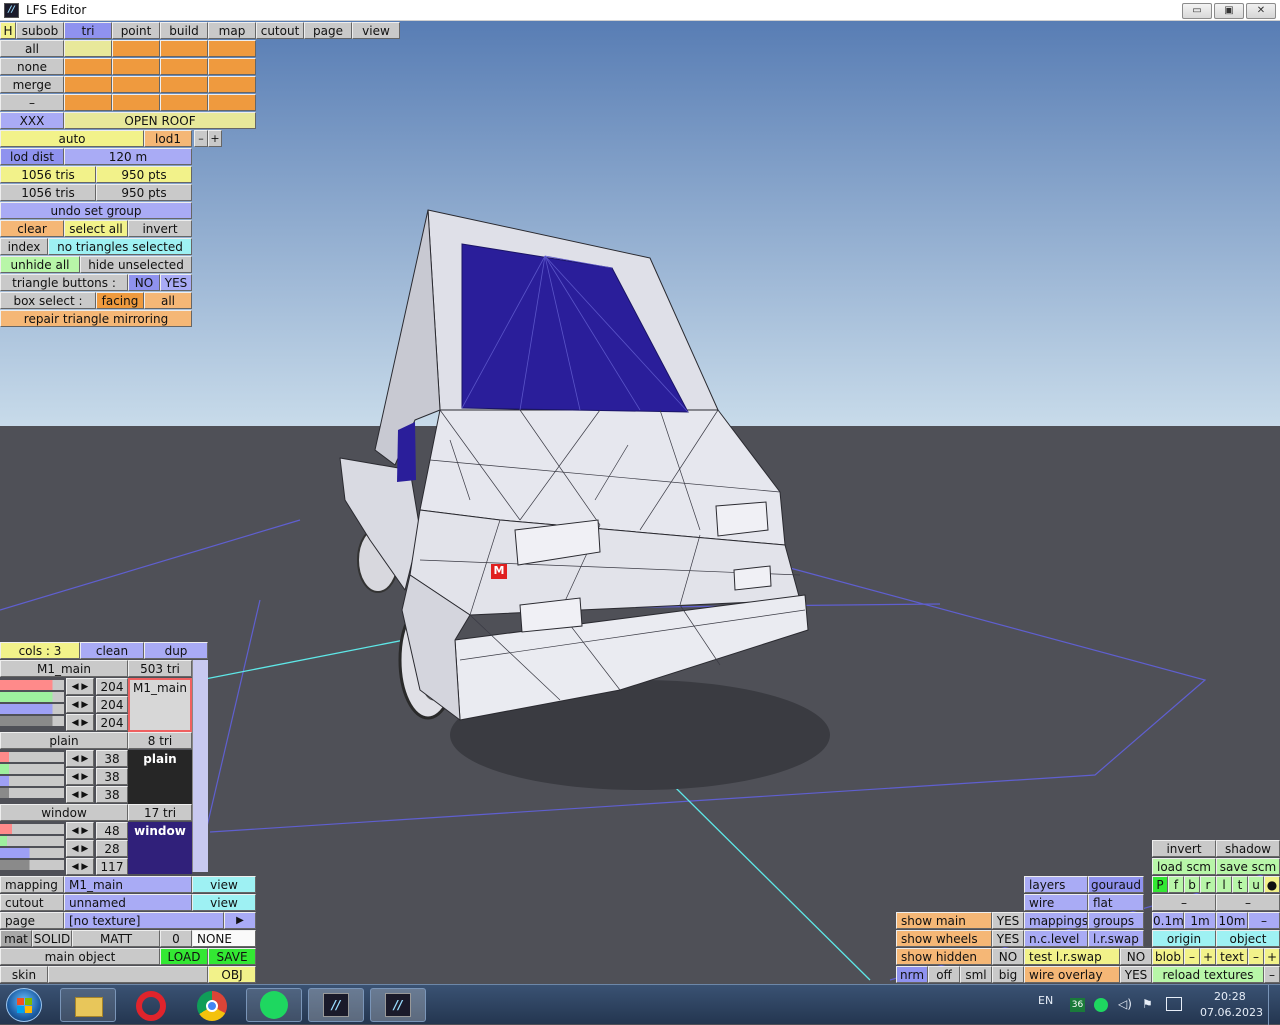  I want to click on blue-value: 38, so click(112, 794).